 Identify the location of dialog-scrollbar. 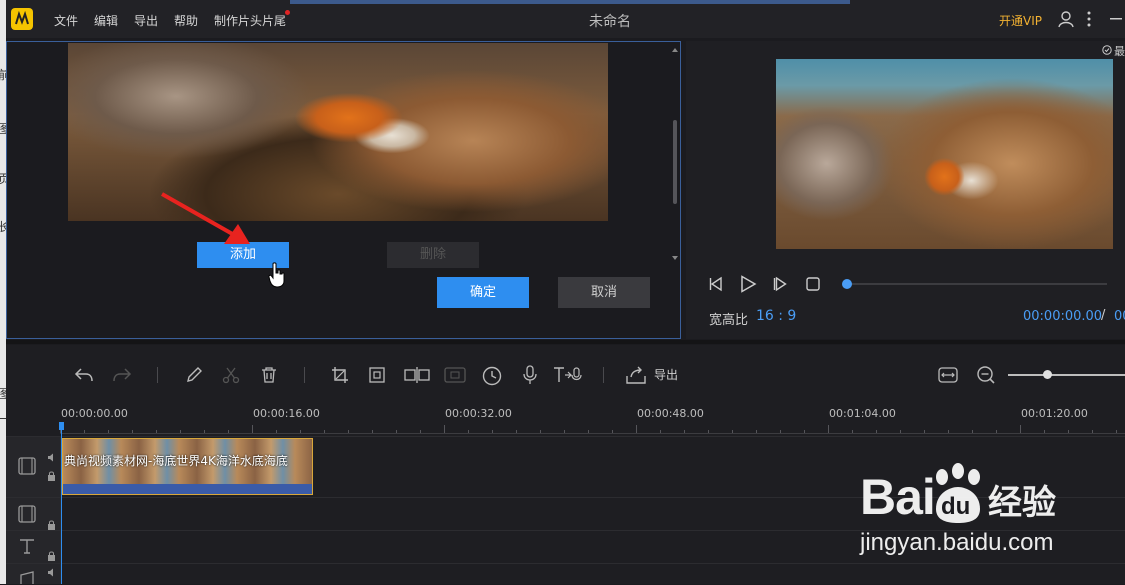
(675, 162).